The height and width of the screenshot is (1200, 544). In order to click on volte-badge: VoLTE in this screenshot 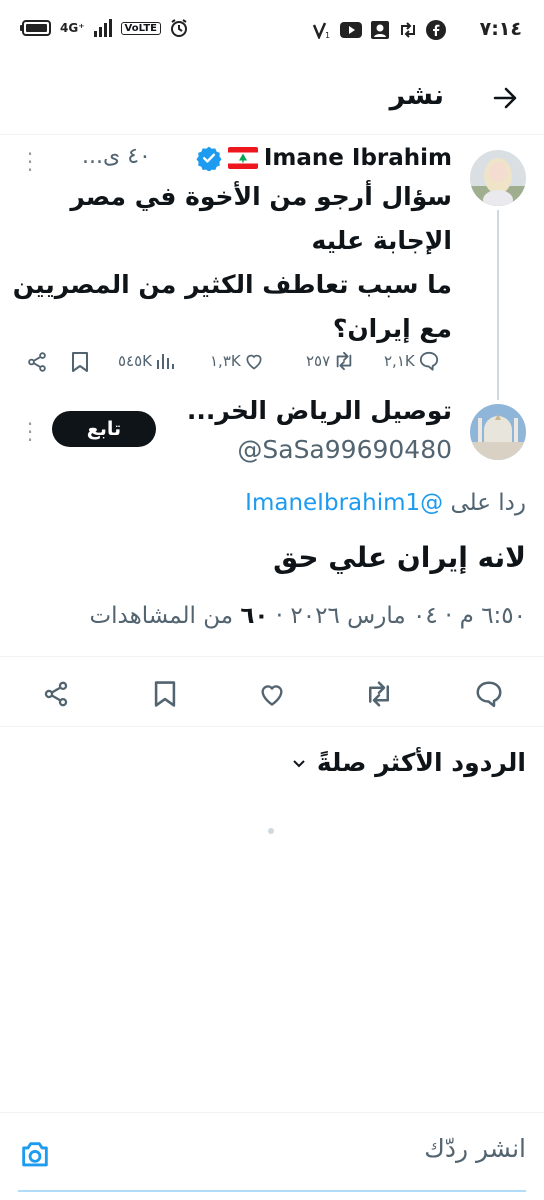, I will do `click(140, 28)`.